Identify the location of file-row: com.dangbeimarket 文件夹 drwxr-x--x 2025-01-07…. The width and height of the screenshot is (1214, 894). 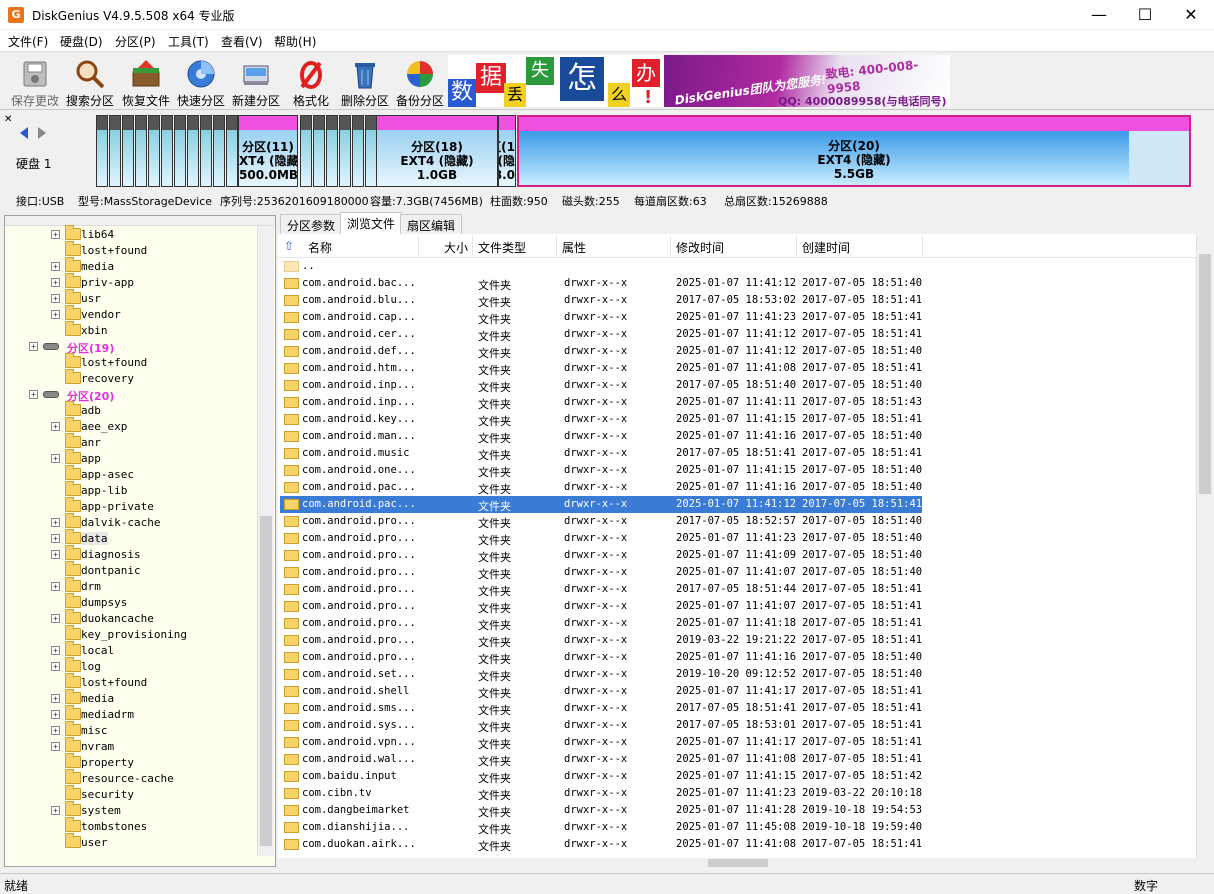
(601, 810).